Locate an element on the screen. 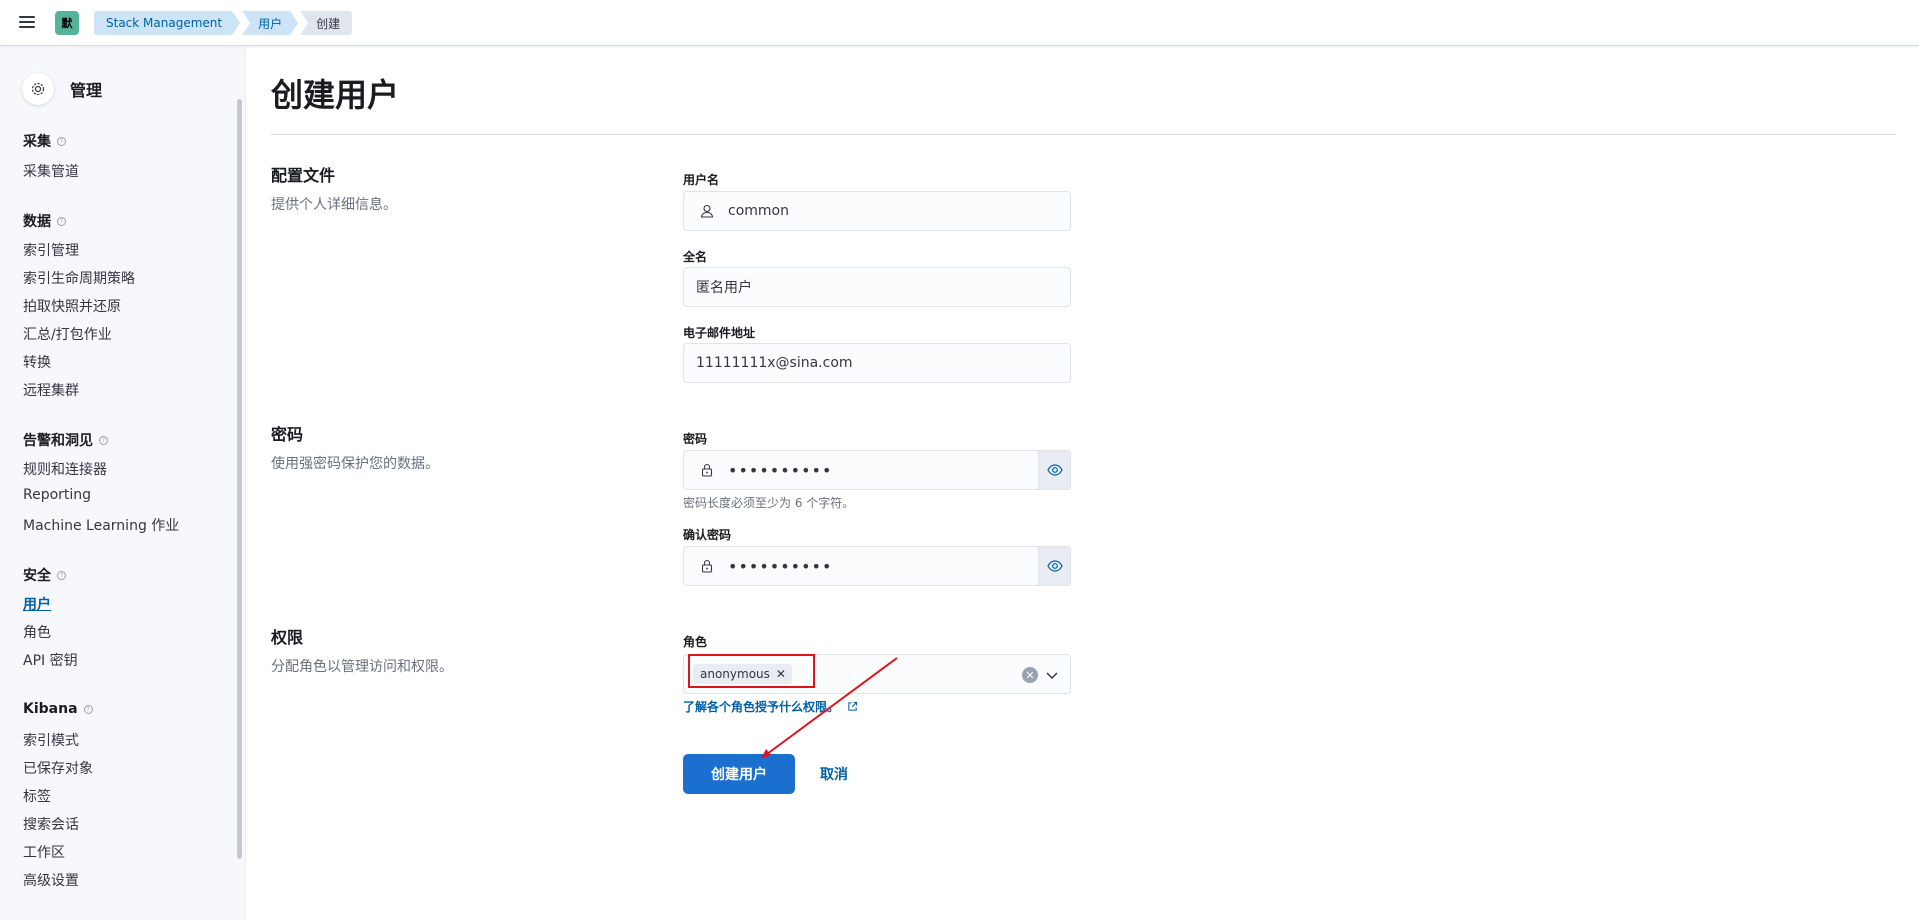 The height and width of the screenshot is (920, 1919). learn-roles-link-text: 了解各个角色授予什么权限。 is located at coordinates (761, 707).